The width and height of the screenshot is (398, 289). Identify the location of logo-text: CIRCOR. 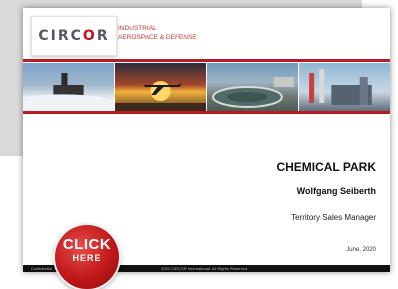
(74, 36).